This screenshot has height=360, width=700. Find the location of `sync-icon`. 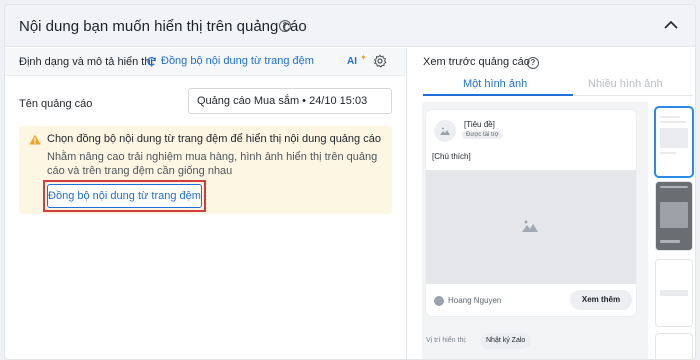

sync-icon is located at coordinates (151, 61).